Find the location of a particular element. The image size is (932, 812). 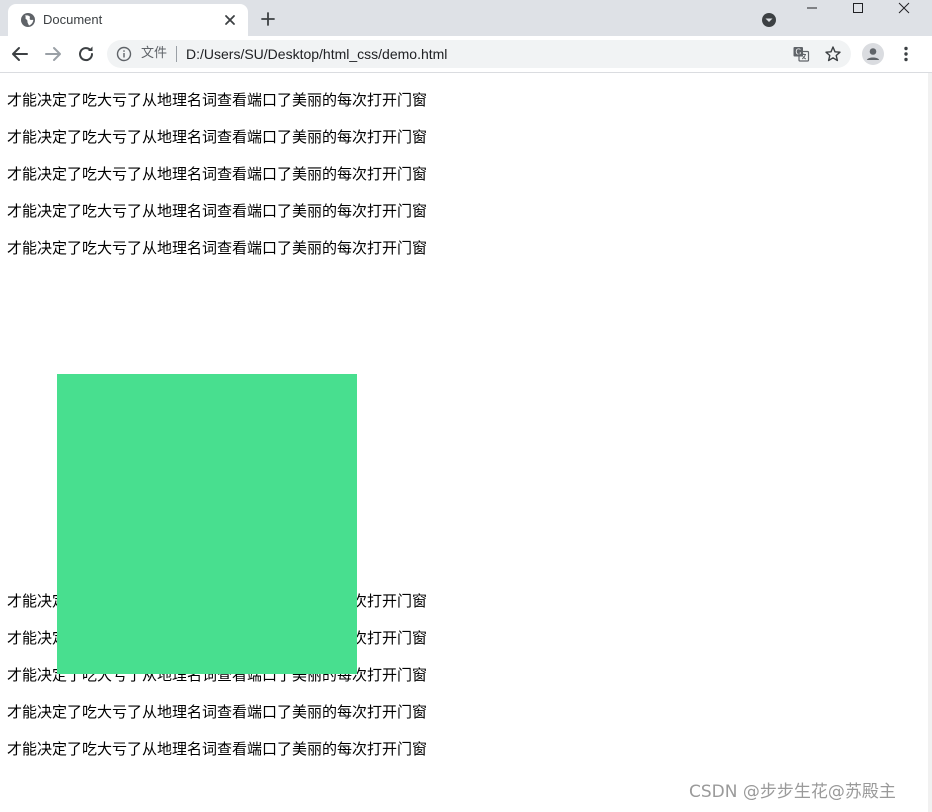

tab-search-icon is located at coordinates (769, 20).